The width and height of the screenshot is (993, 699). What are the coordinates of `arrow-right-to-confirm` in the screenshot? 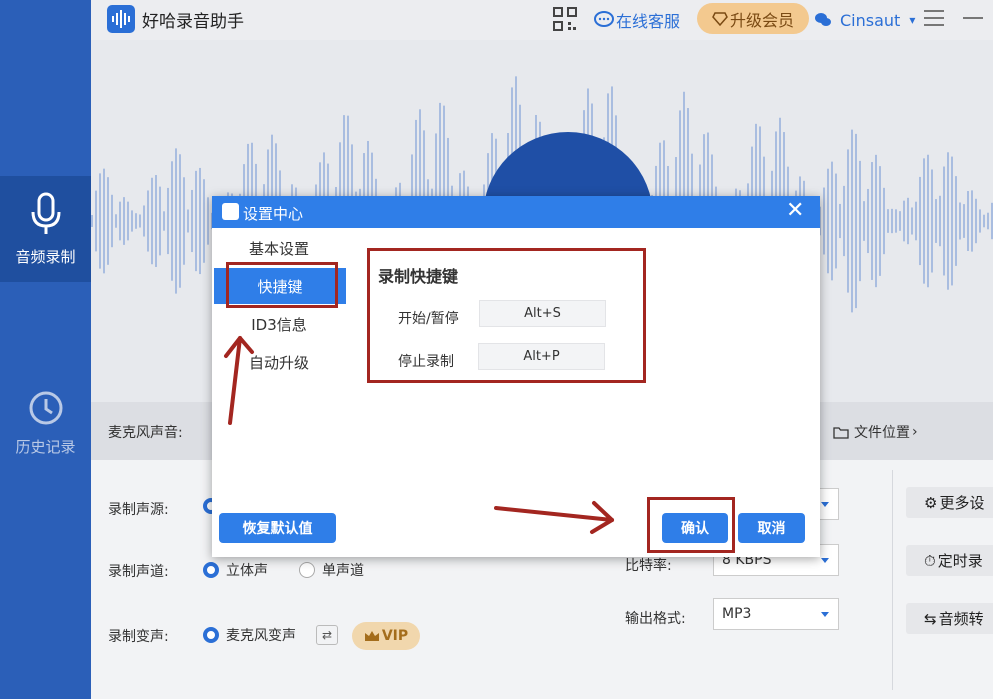 It's located at (554, 517).